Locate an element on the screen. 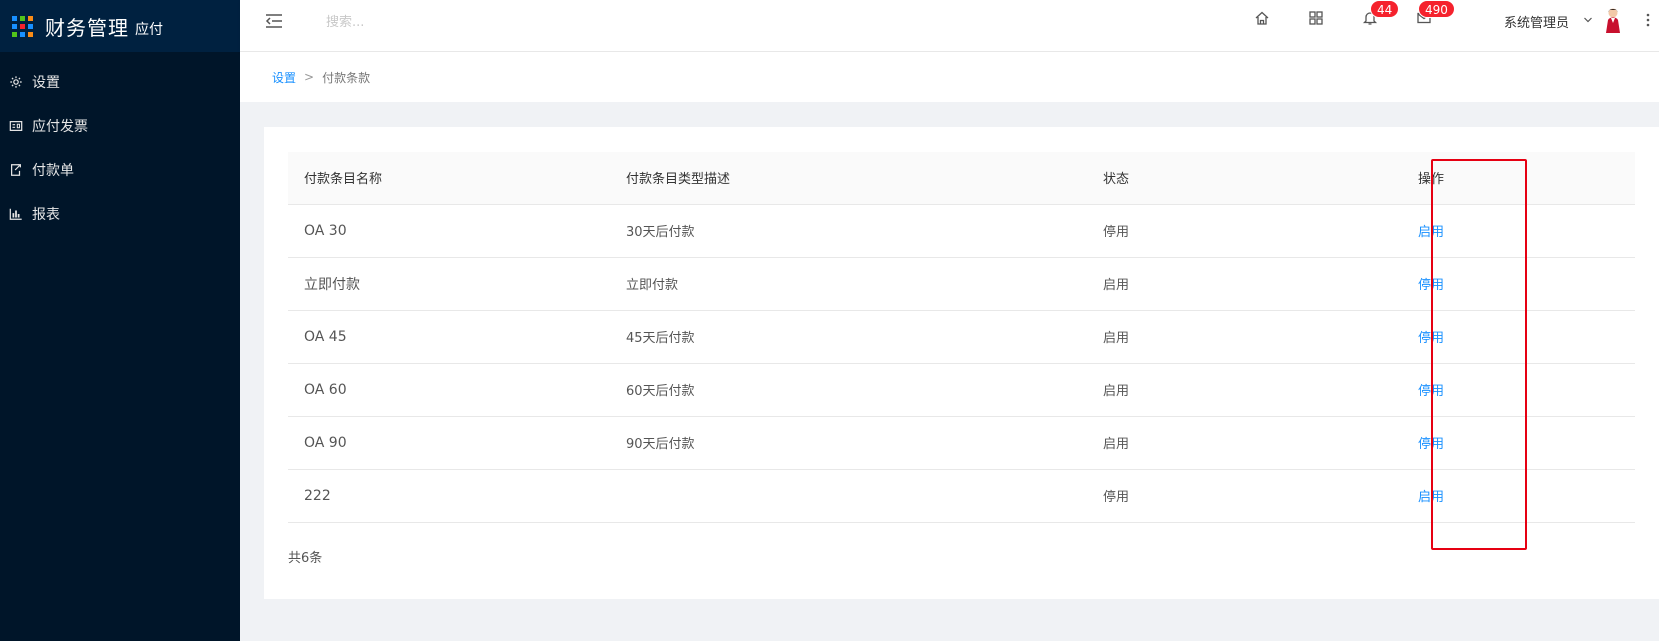  sidebar-item-payment-orders: 付款单 is located at coordinates (120, 170).